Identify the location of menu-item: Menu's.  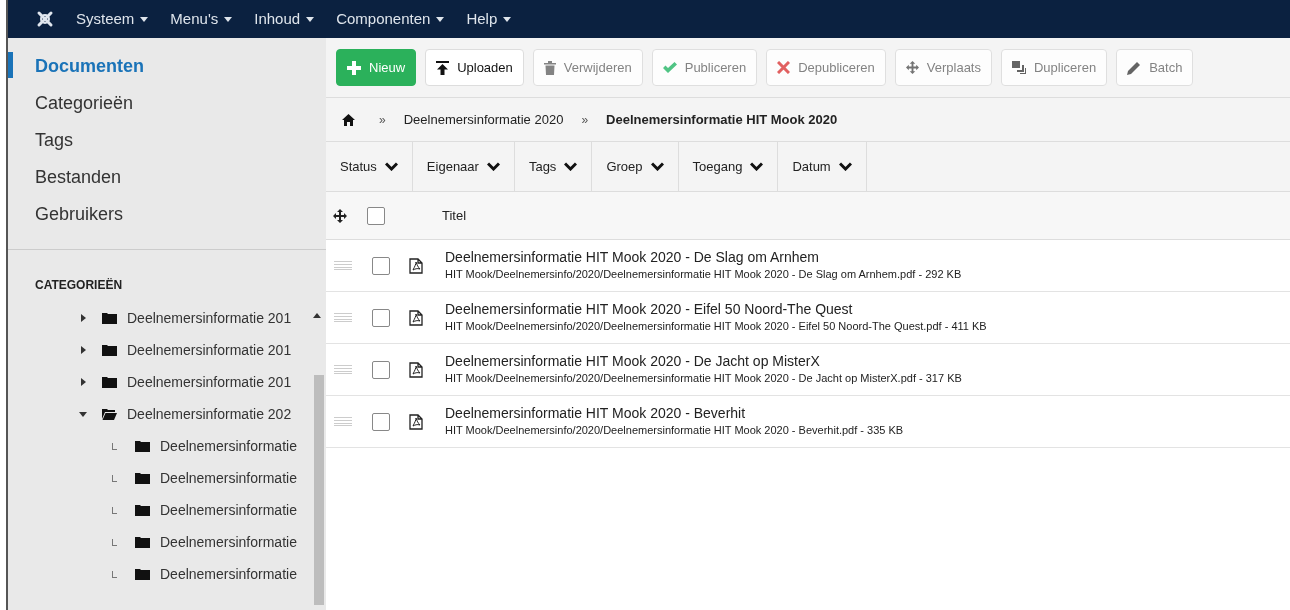
(201, 19).